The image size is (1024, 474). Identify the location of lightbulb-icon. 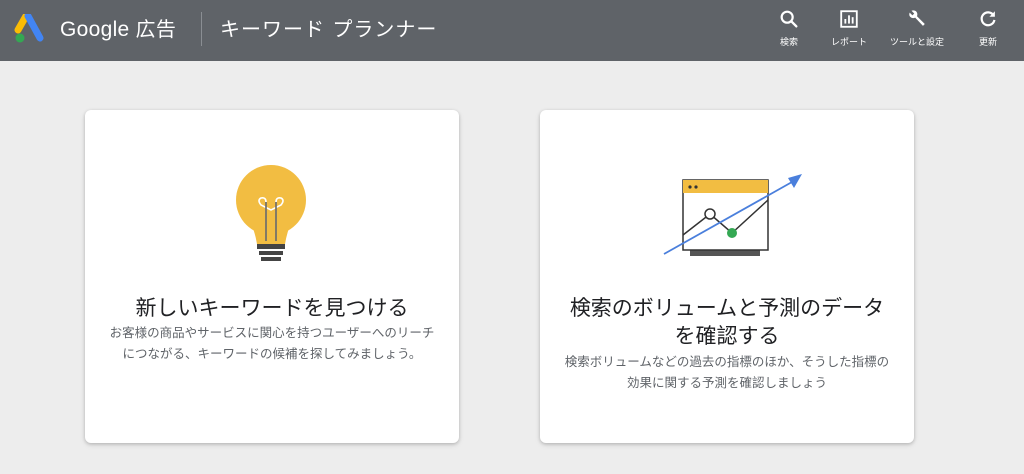
(271, 213).